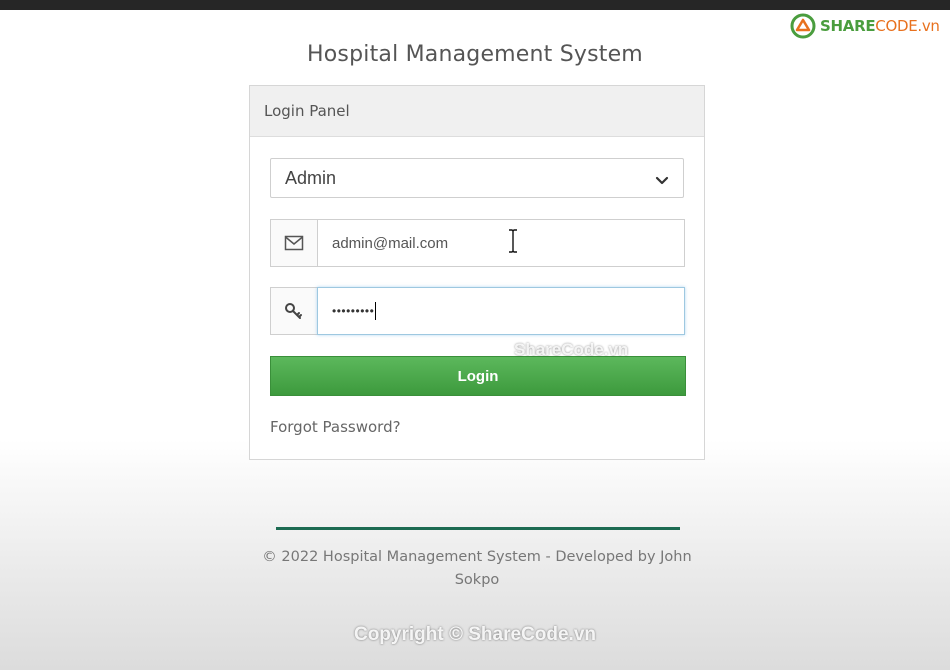 The image size is (950, 670). Describe the element at coordinates (478, 376) in the screenshot. I see `login-button: Login` at that location.